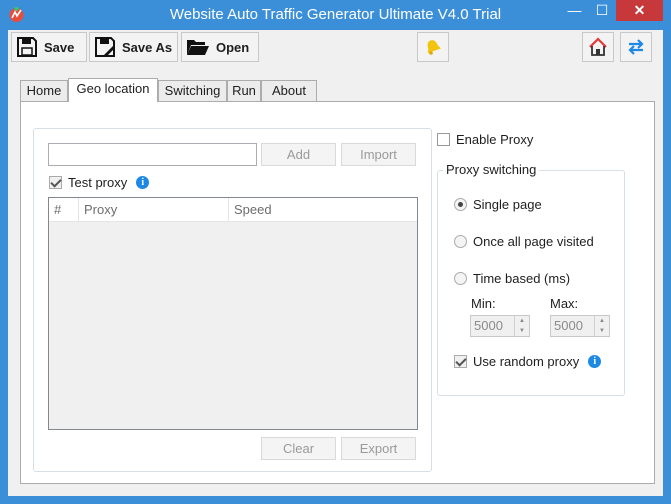 The height and width of the screenshot is (504, 671). I want to click on maximize-button: ☐, so click(602, 10).